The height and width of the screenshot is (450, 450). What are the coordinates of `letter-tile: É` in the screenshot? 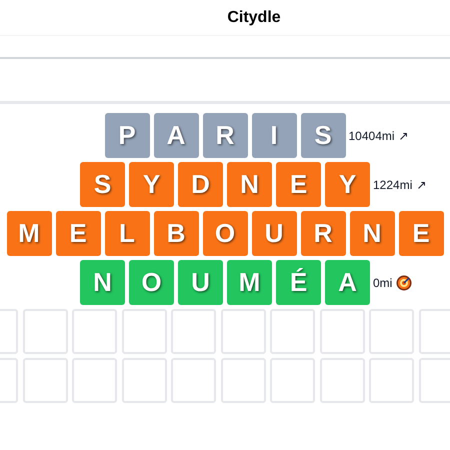 It's located at (298, 282).